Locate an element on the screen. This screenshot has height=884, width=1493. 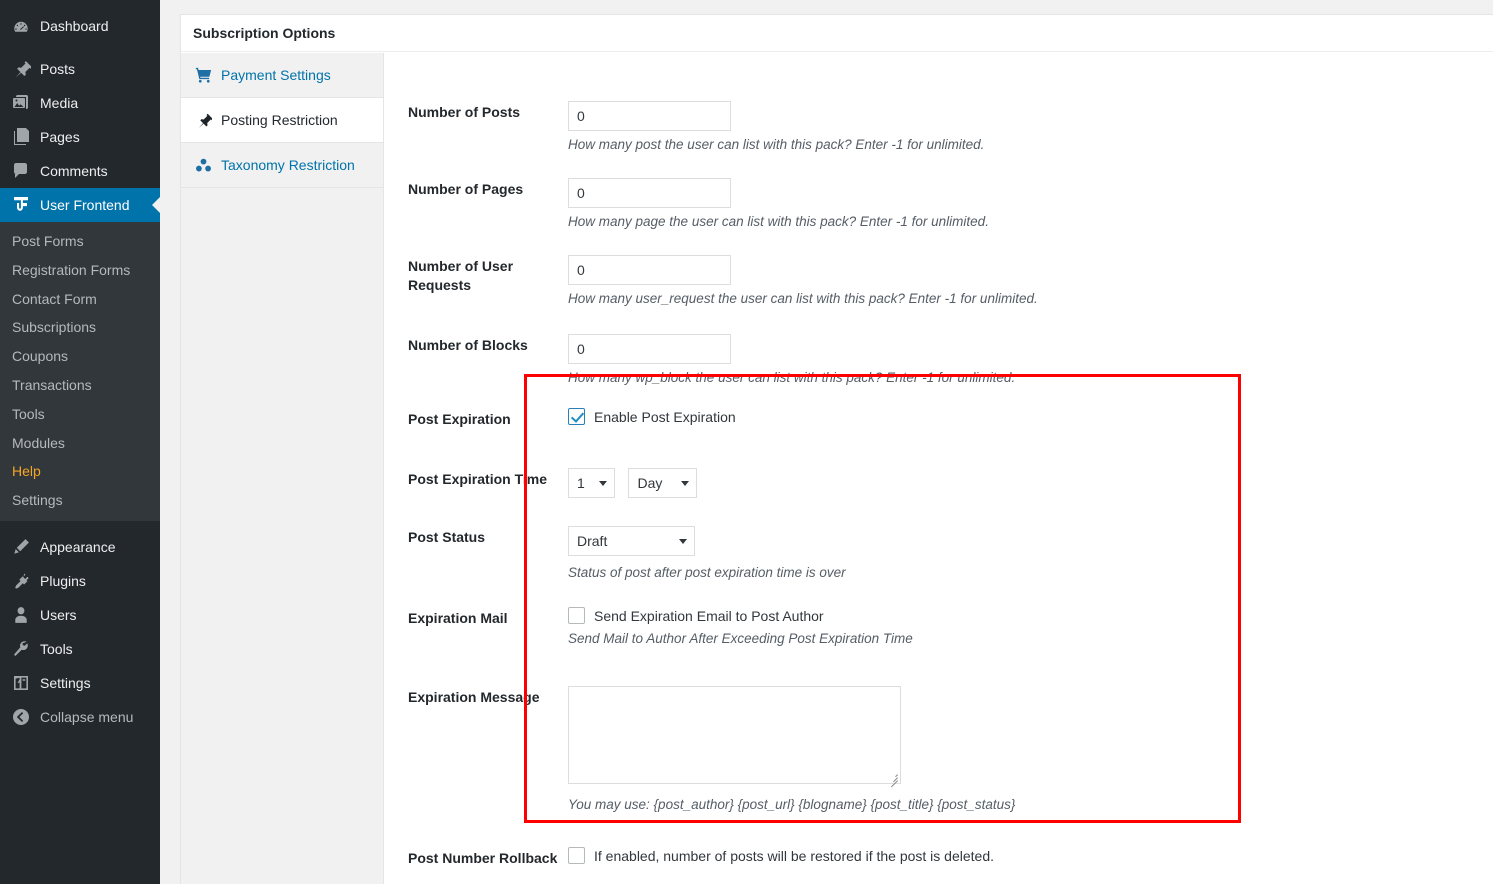
submenu-item-tools: Tools is located at coordinates (80, 414).